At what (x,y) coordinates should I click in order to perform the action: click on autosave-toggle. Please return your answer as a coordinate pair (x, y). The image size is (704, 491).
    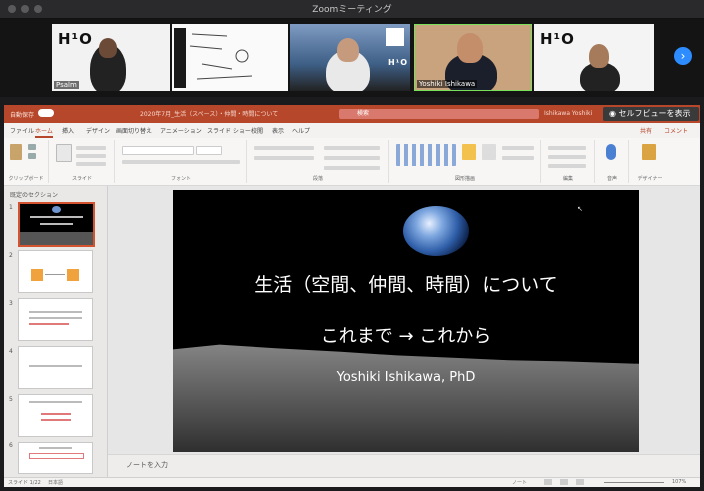
    Looking at the image, I should click on (46, 113).